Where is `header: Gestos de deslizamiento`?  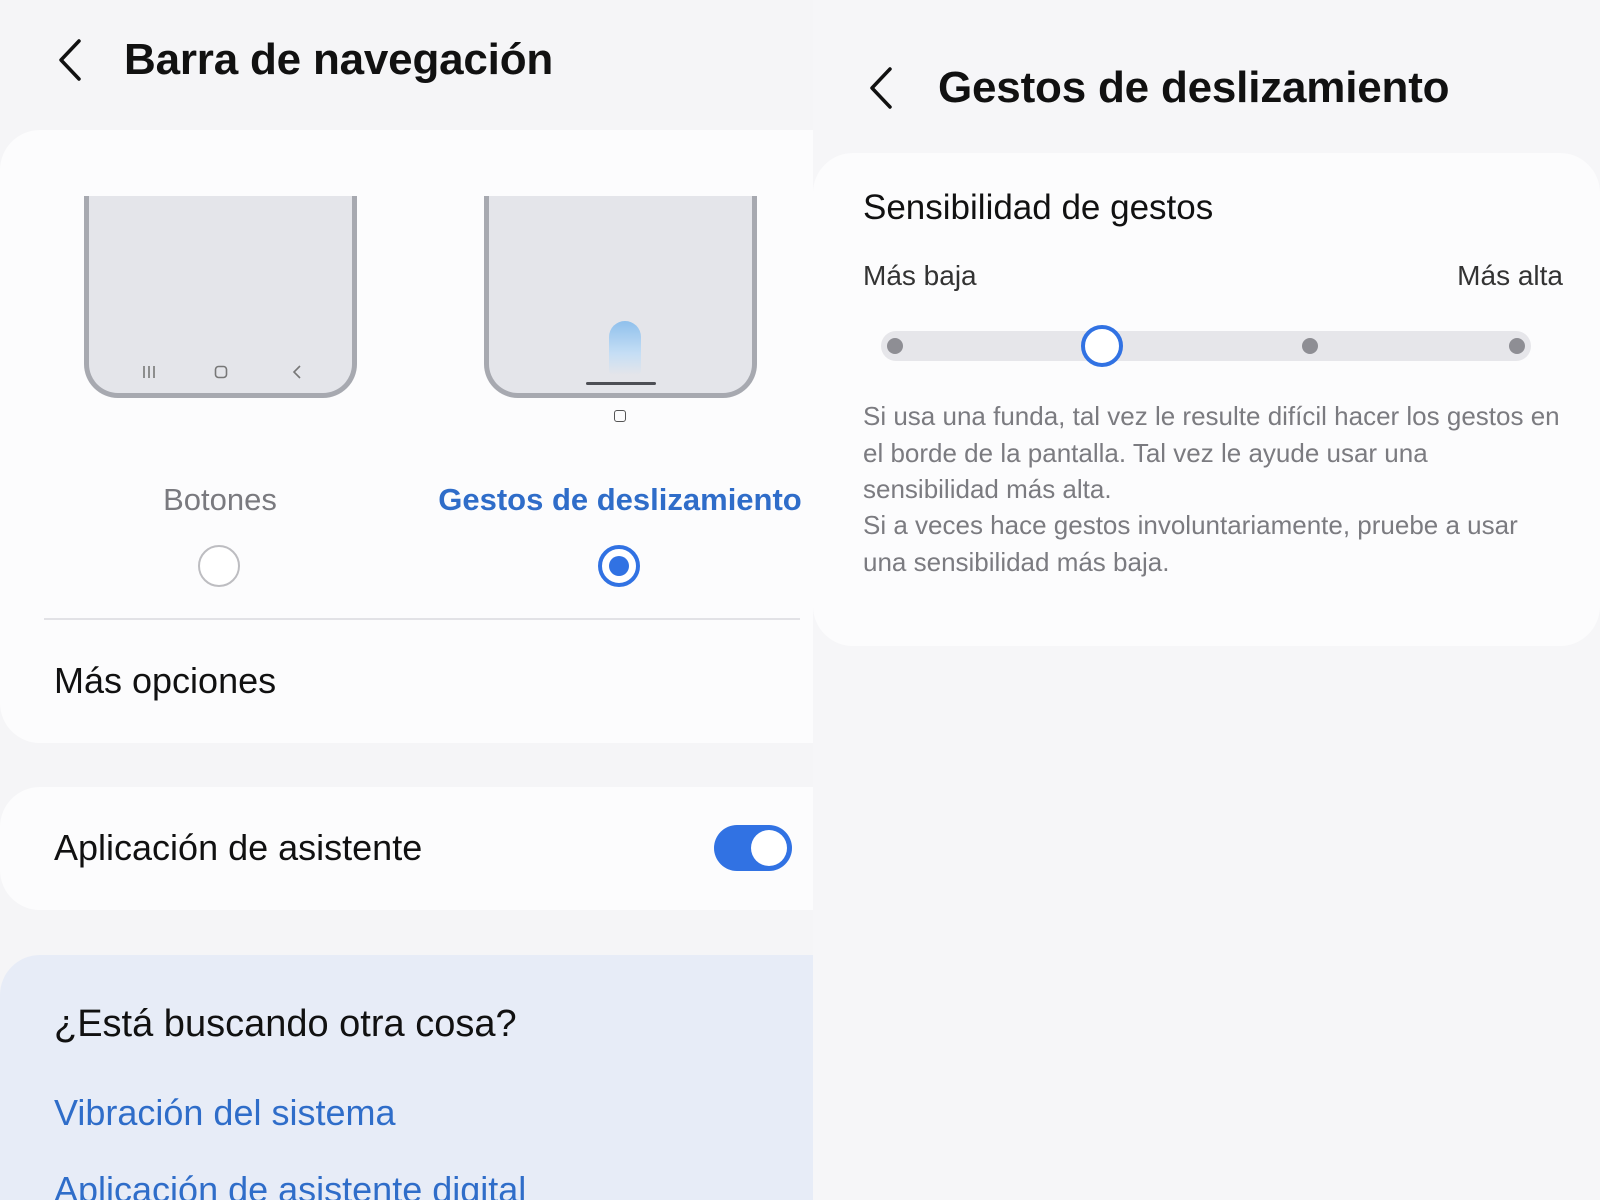 header: Gestos de deslizamiento is located at coordinates (1155, 88).